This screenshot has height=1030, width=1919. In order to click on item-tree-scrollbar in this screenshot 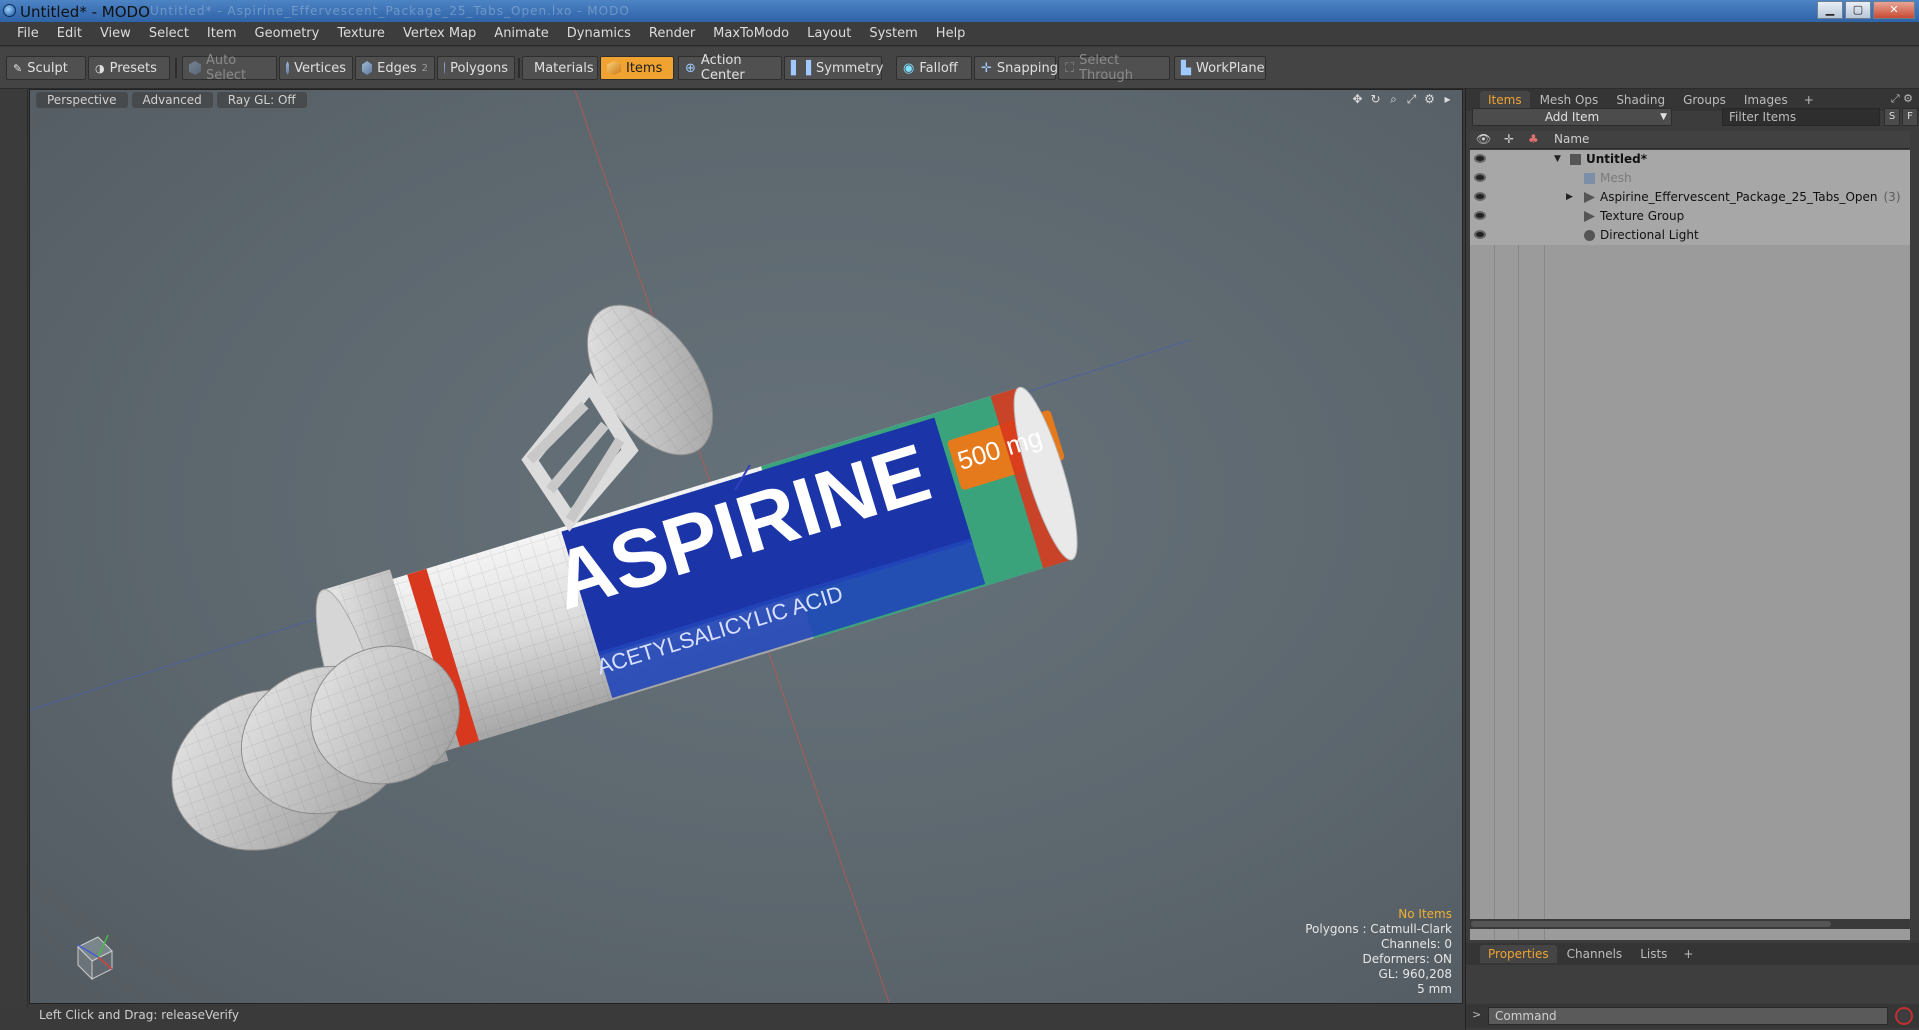, I will do `click(1690, 924)`.